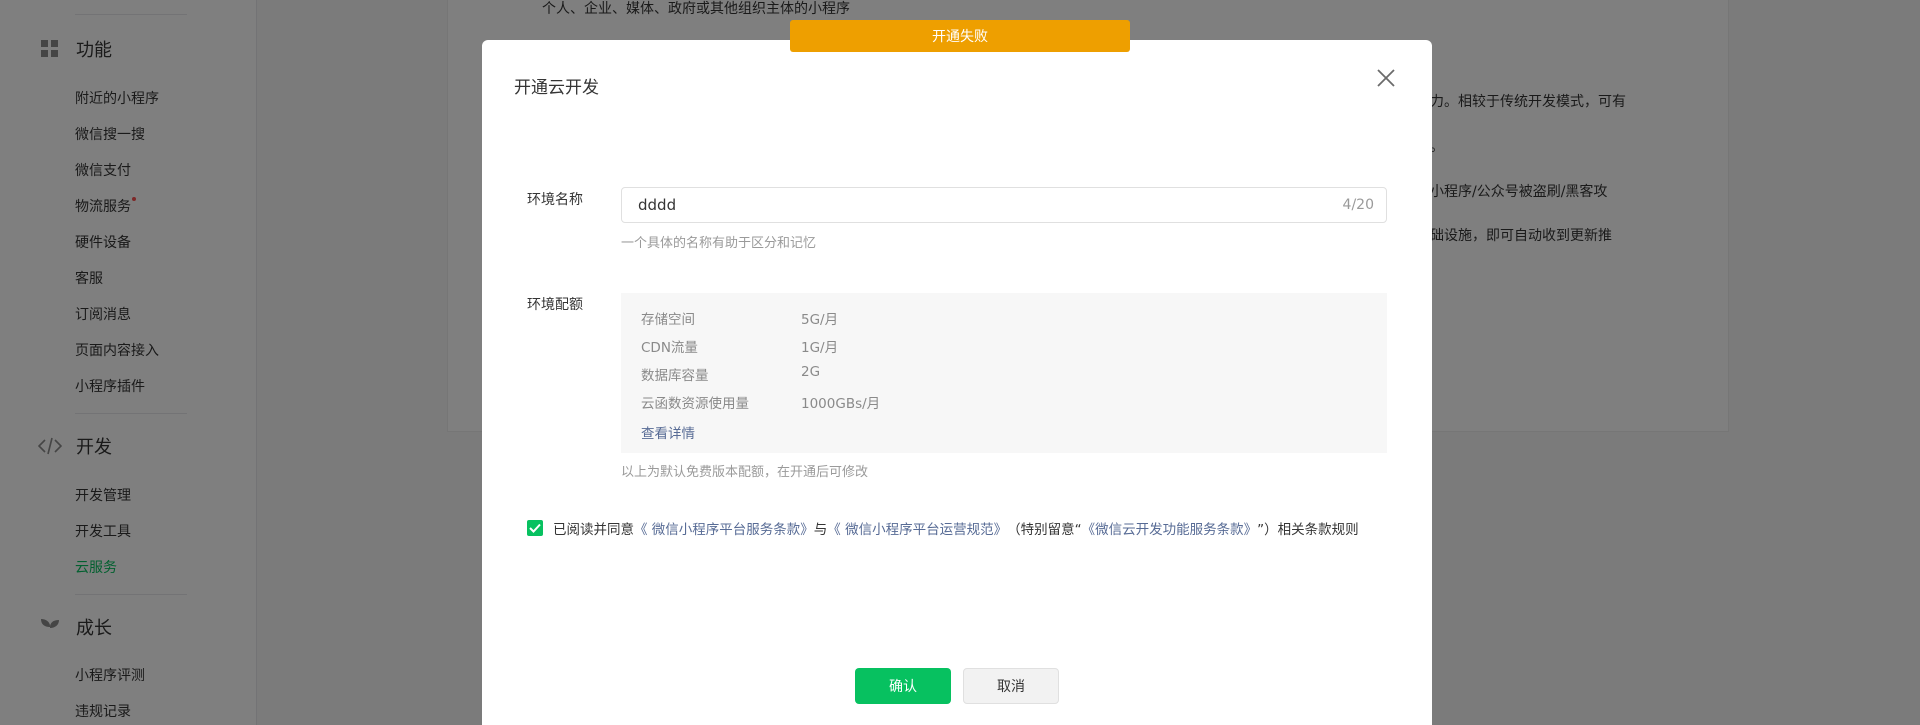  What do you see at coordinates (820, 530) in the screenshot?
I see `agreement-mid: 与` at bounding box center [820, 530].